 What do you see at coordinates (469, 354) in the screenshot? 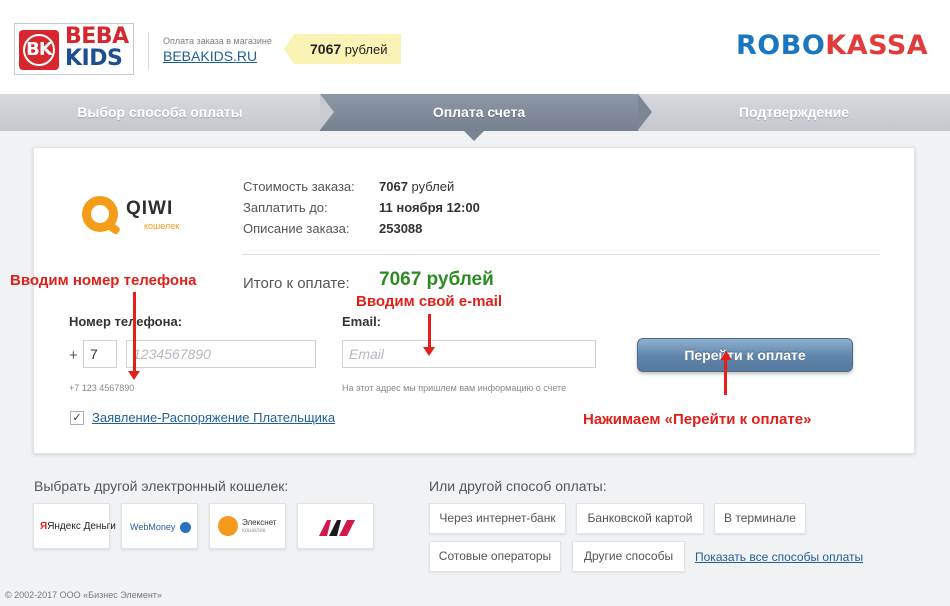
I see `email-input` at bounding box center [469, 354].